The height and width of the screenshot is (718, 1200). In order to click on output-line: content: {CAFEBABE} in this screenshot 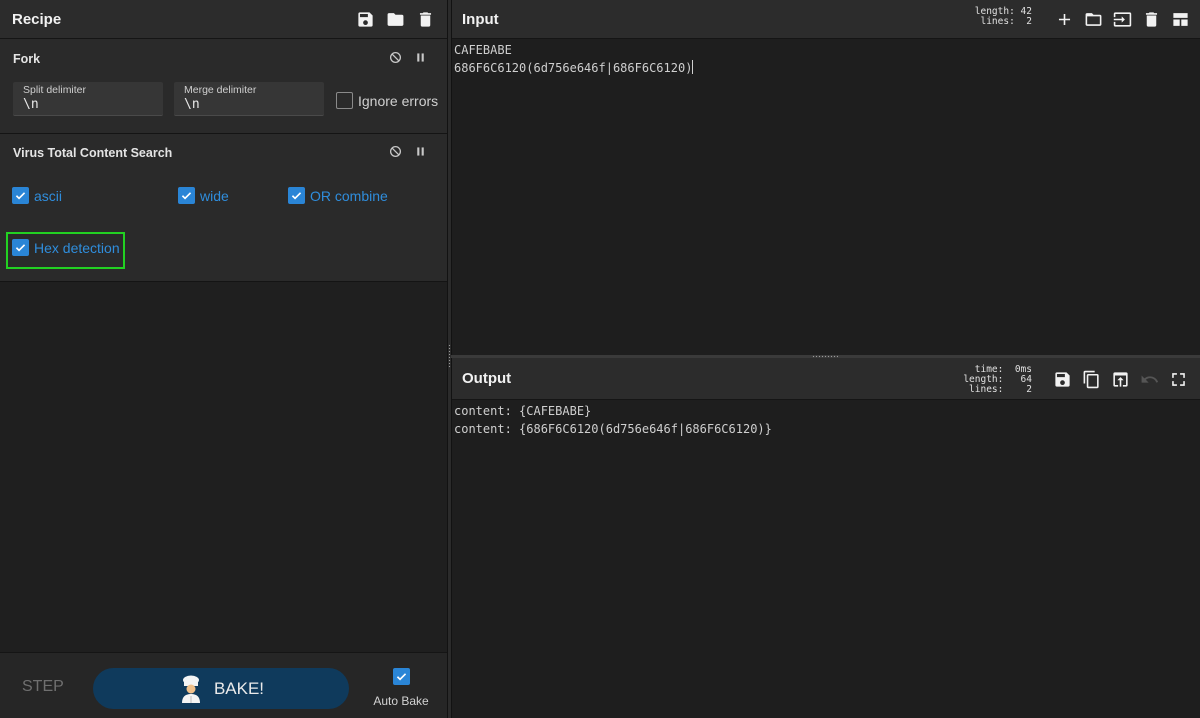, I will do `click(523, 411)`.